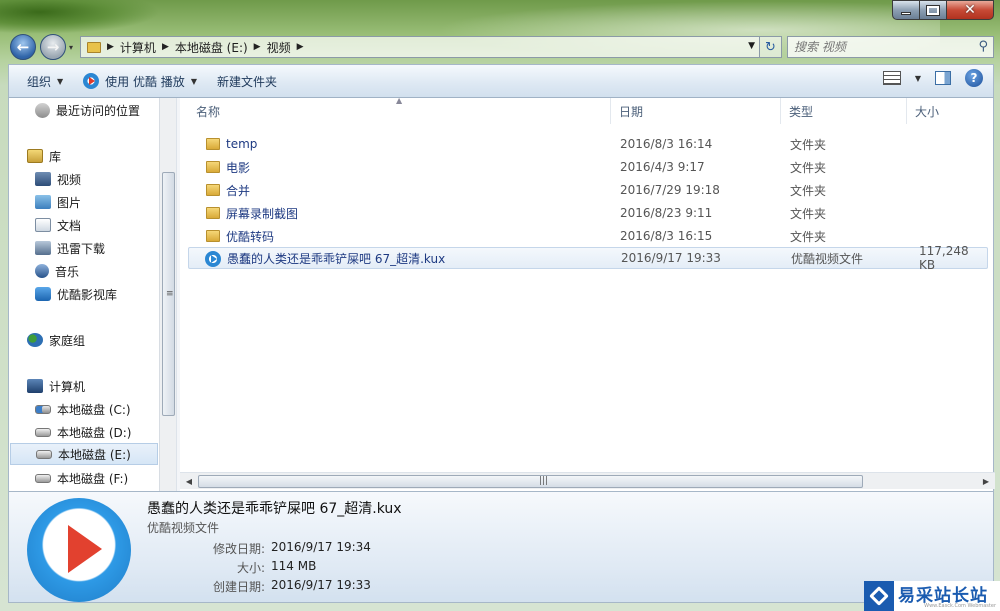  What do you see at coordinates (974, 78) in the screenshot?
I see `help-icon: ?` at bounding box center [974, 78].